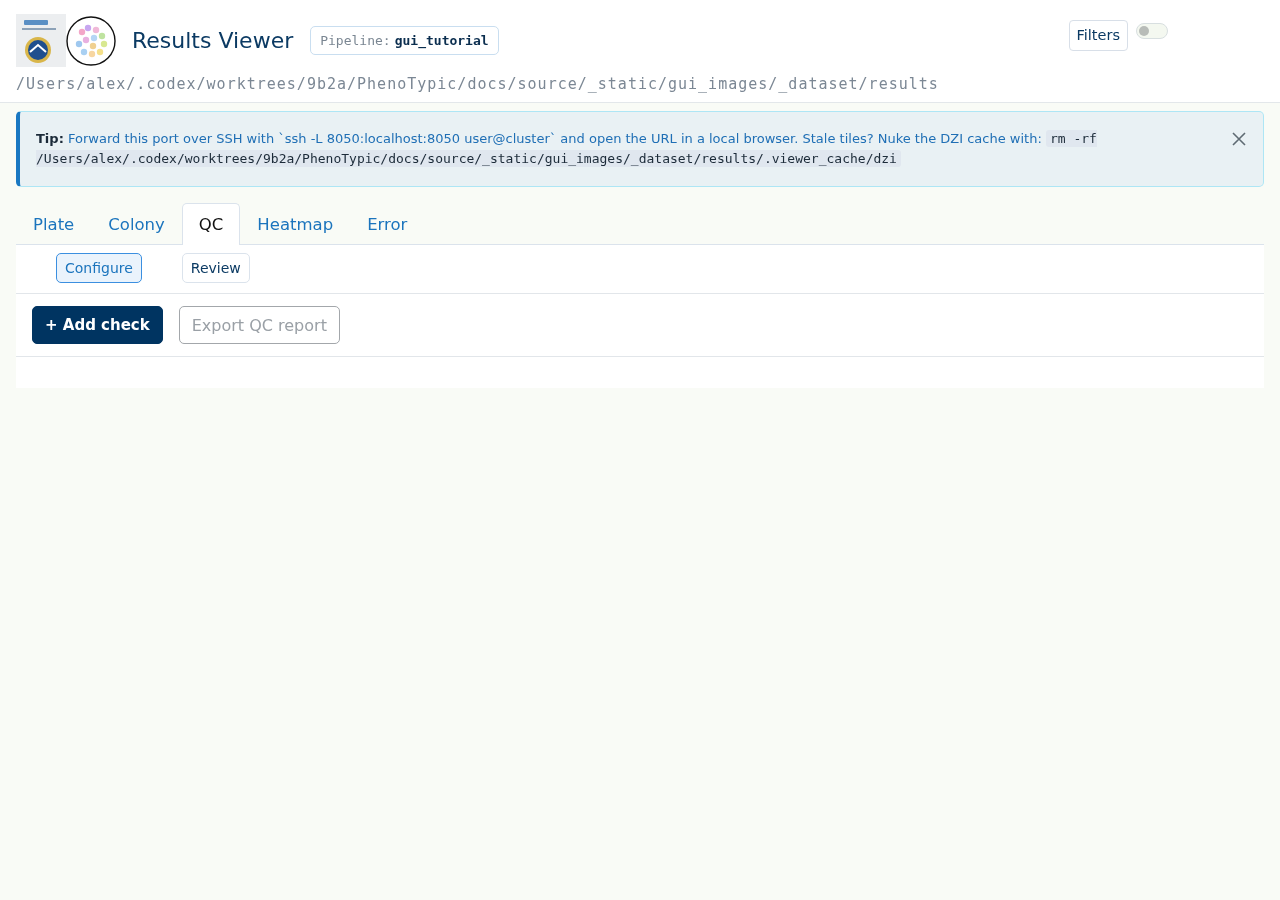  I want to click on tab: Colony, so click(136, 223).